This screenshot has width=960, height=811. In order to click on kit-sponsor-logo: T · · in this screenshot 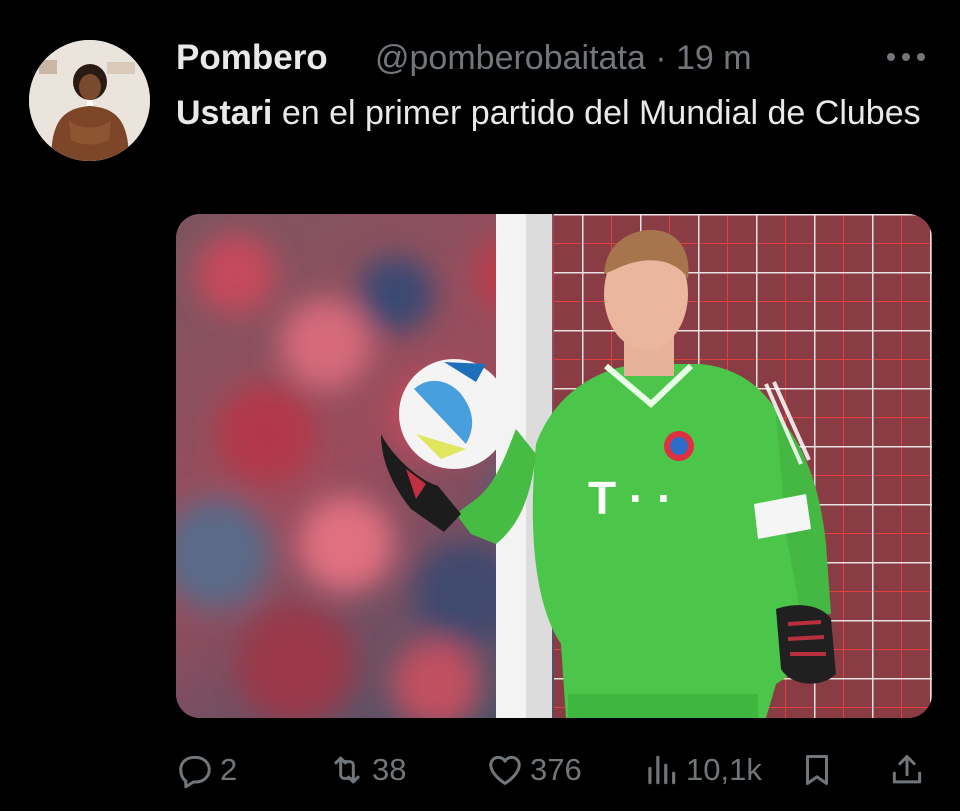, I will do `click(630, 498)`.